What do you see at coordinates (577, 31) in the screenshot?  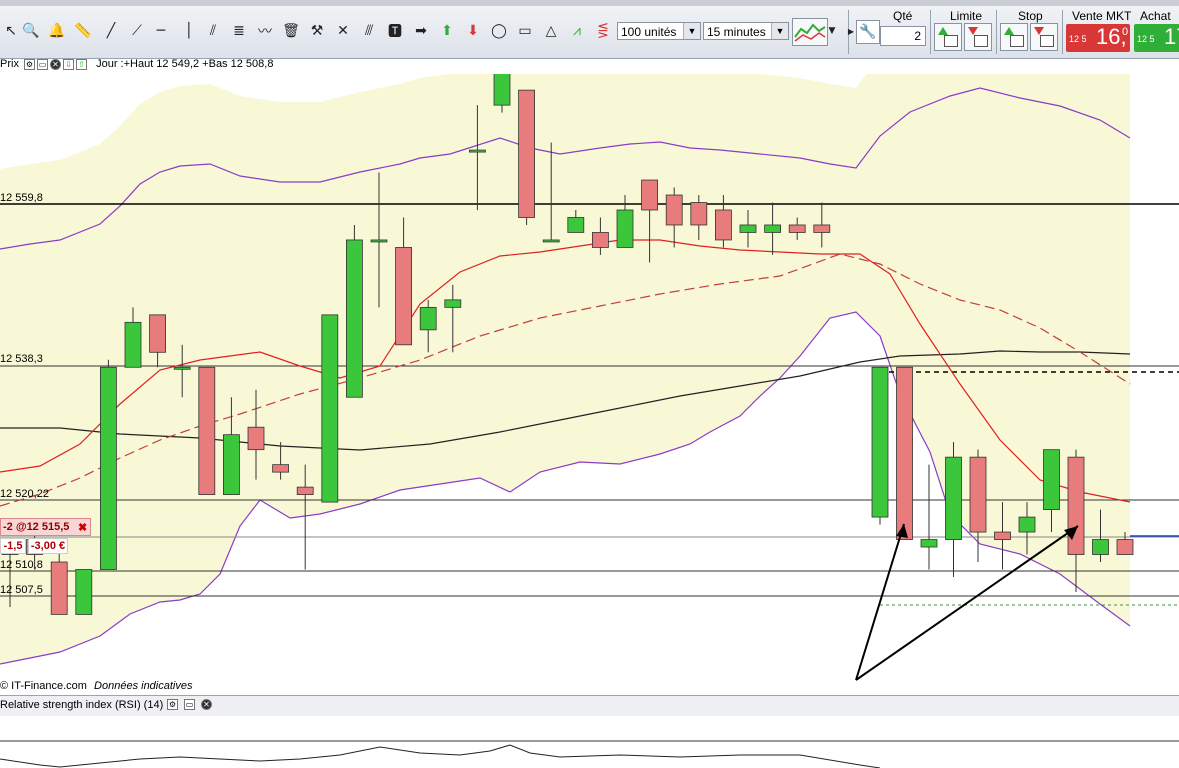 I see `polyline-tool-icon: ⩘` at bounding box center [577, 31].